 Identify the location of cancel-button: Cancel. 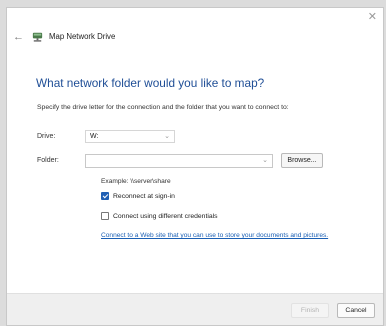
(356, 310).